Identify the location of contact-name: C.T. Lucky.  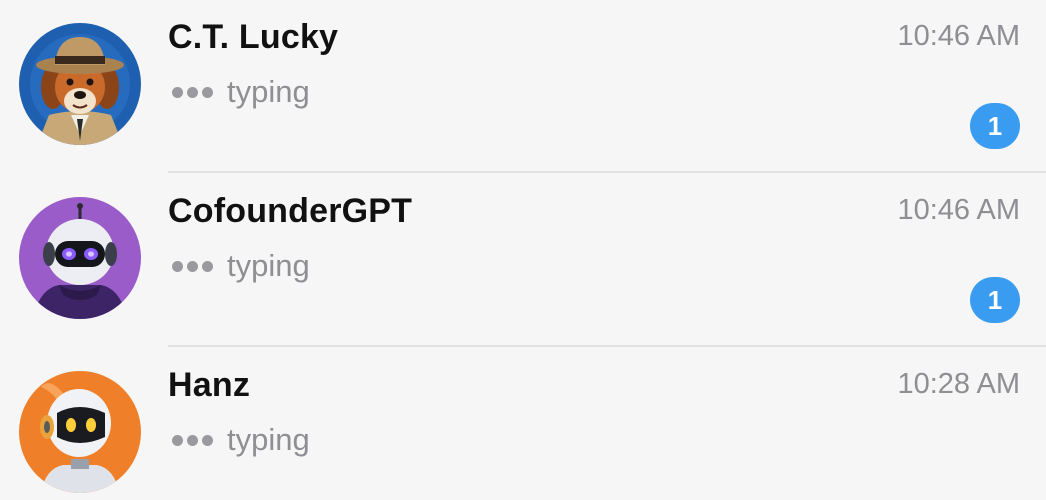
(253, 37).